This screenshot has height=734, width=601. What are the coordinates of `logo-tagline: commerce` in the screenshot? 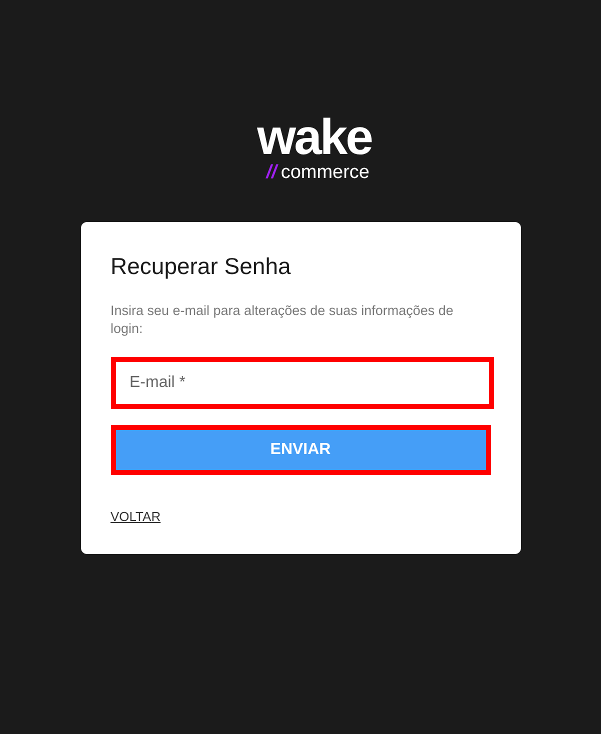 It's located at (325, 173).